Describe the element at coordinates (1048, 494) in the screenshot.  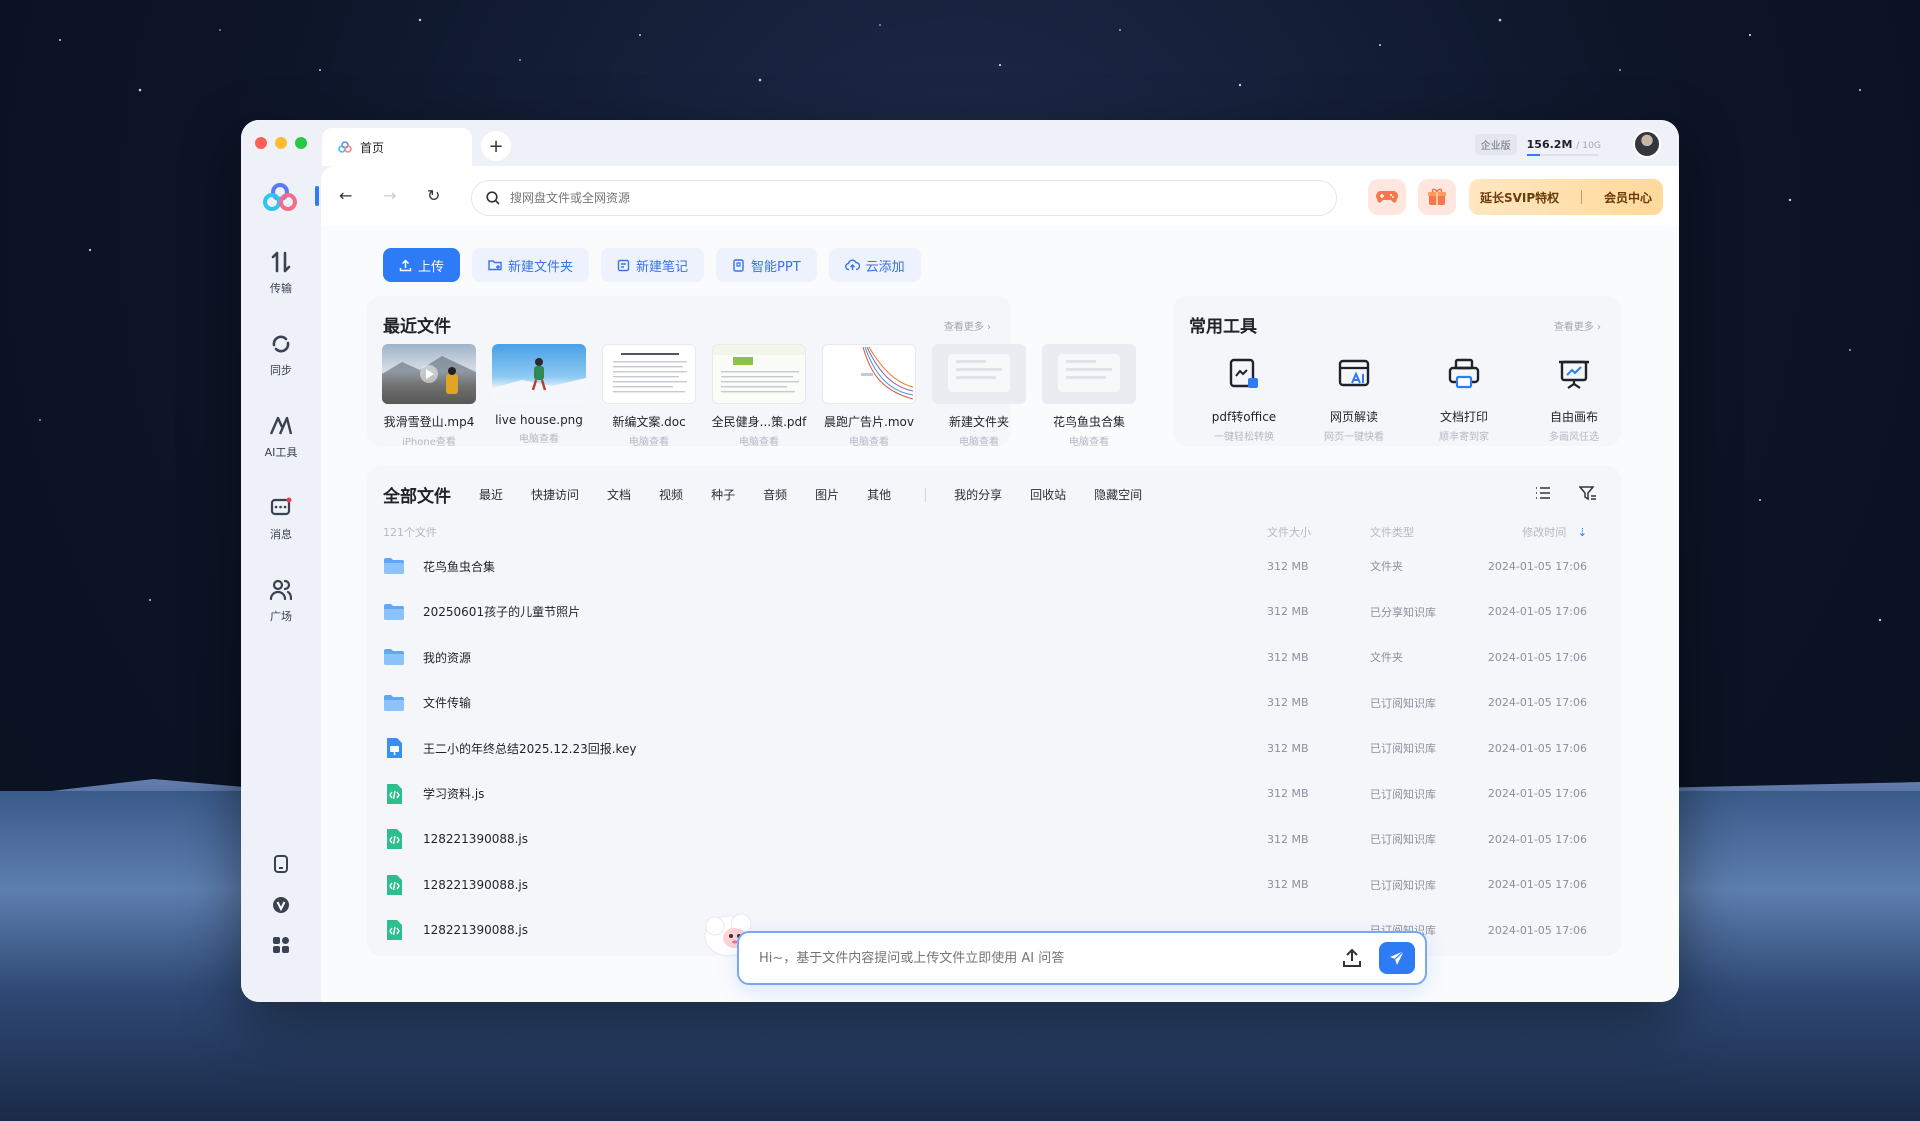
I see `recycle-bin-link: 回收站` at that location.